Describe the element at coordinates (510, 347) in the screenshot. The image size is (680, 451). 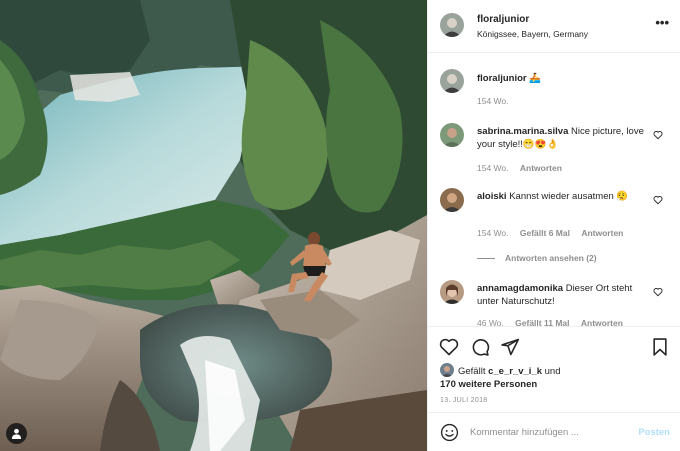
I see `share-send-icon` at that location.